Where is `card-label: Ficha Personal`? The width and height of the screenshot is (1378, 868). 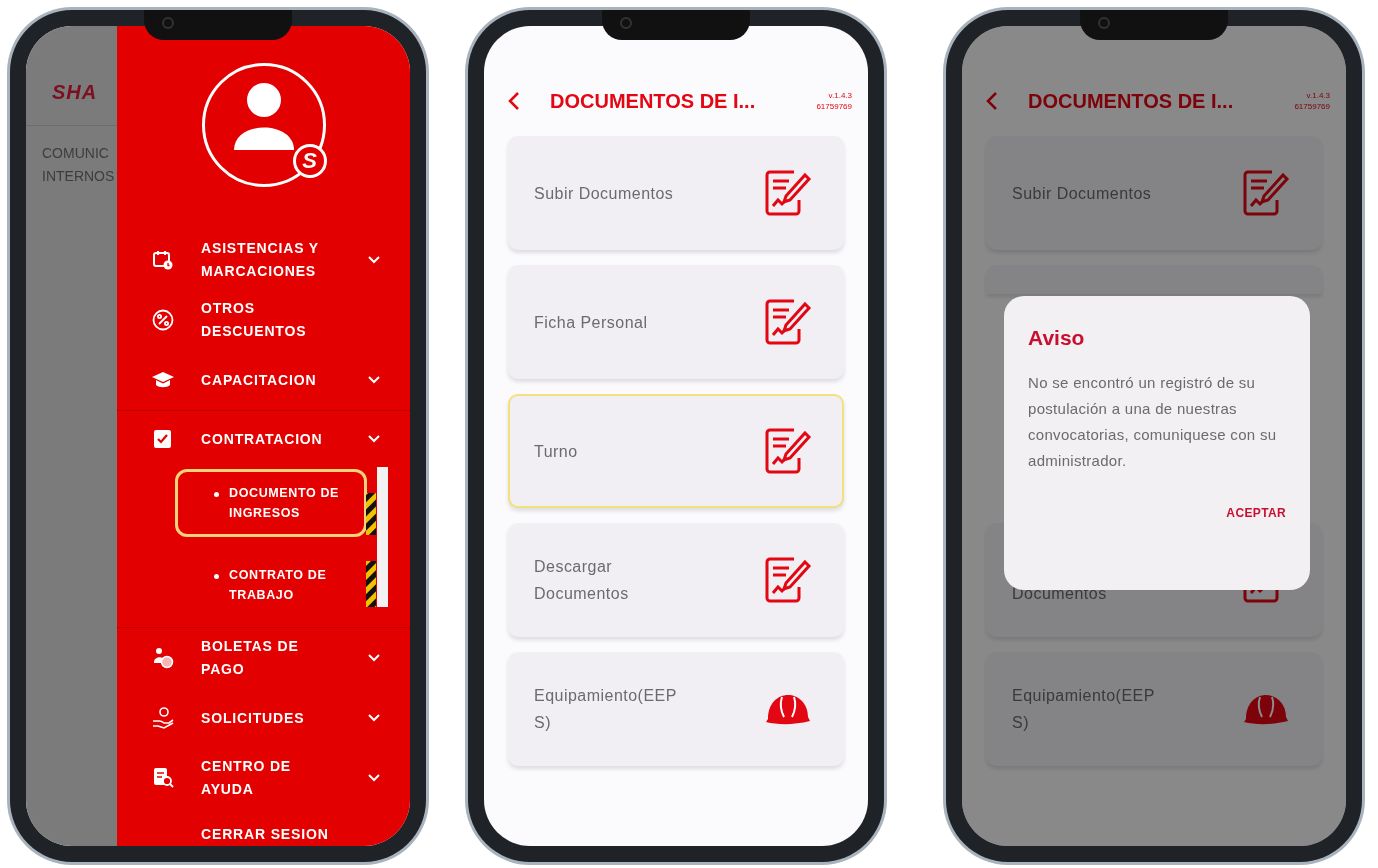
card-label: Ficha Personal is located at coordinates (591, 322).